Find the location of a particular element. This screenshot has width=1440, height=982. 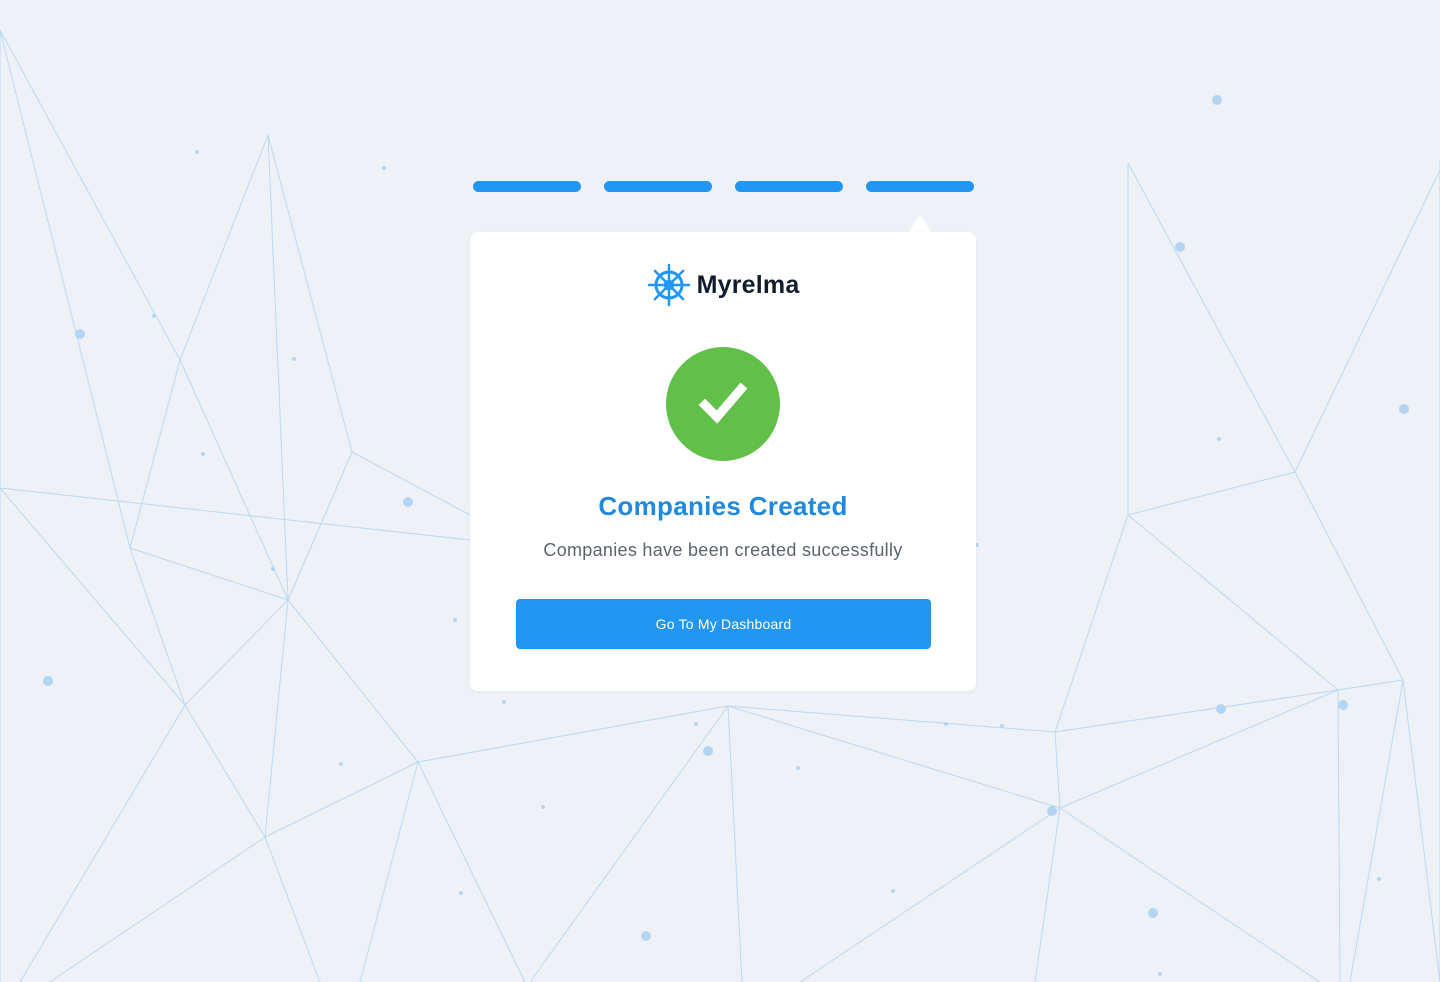

checkmark-icon is located at coordinates (723, 403).